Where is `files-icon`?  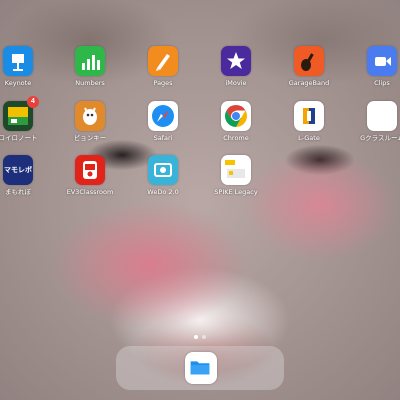 files-icon is located at coordinates (201, 368).